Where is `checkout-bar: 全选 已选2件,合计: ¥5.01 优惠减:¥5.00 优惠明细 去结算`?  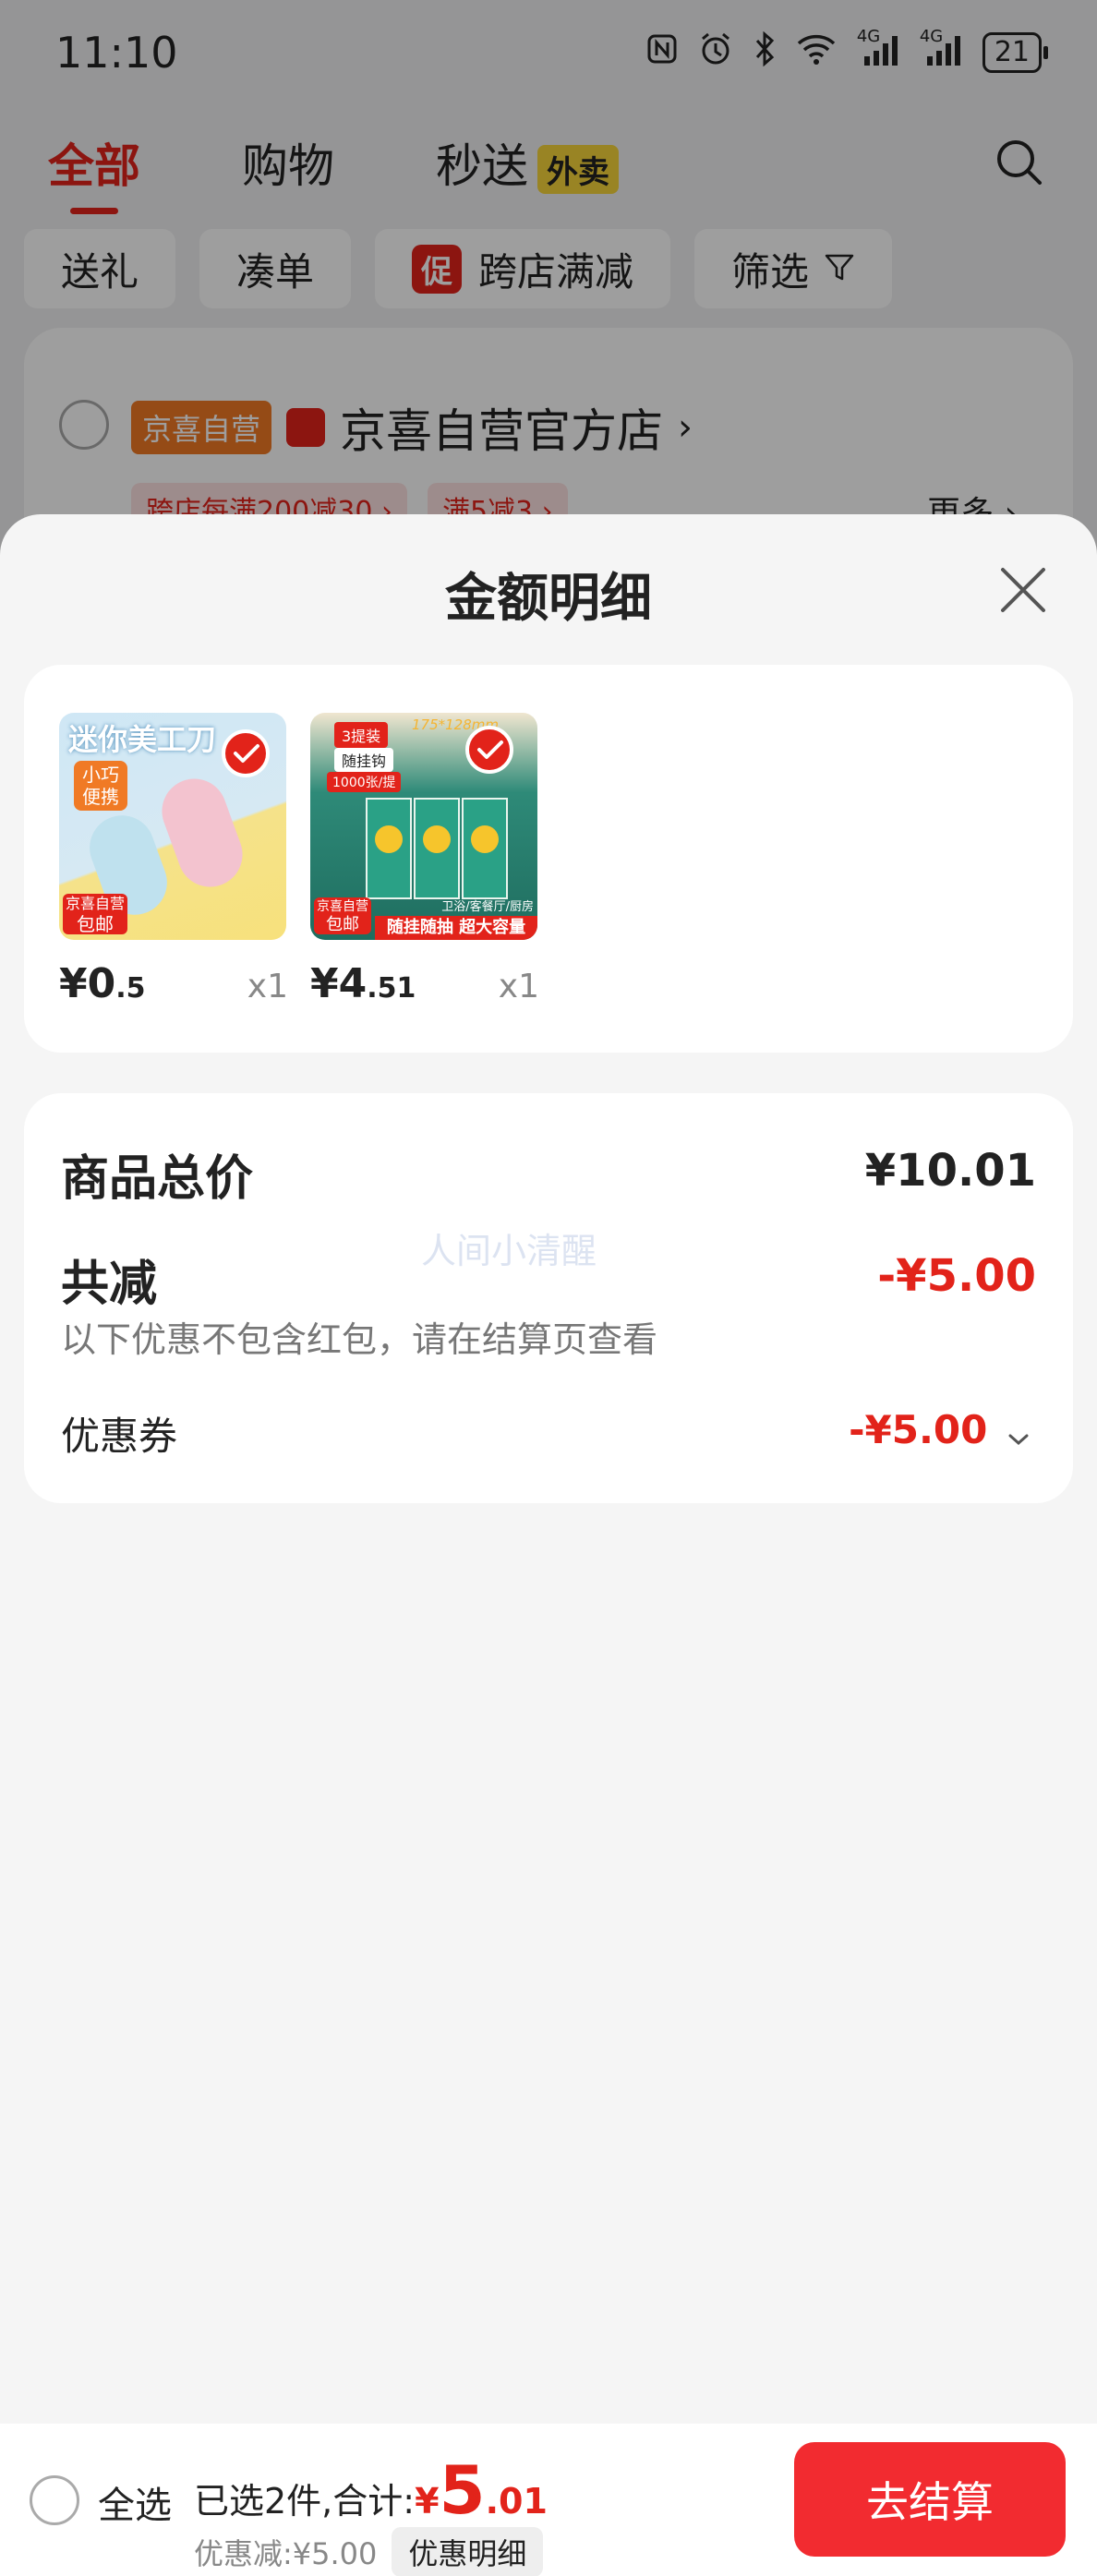 checkout-bar: 全选 已选2件,合计: ¥5.01 优惠减:¥5.00 优惠明细 去结算 is located at coordinates (548, 2500).